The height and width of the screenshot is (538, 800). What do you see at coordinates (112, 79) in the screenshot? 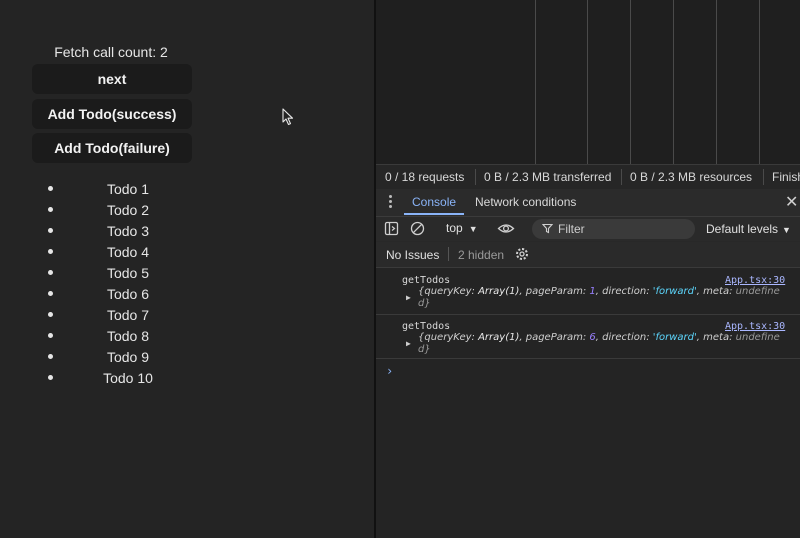
I see `next-button: next` at bounding box center [112, 79].